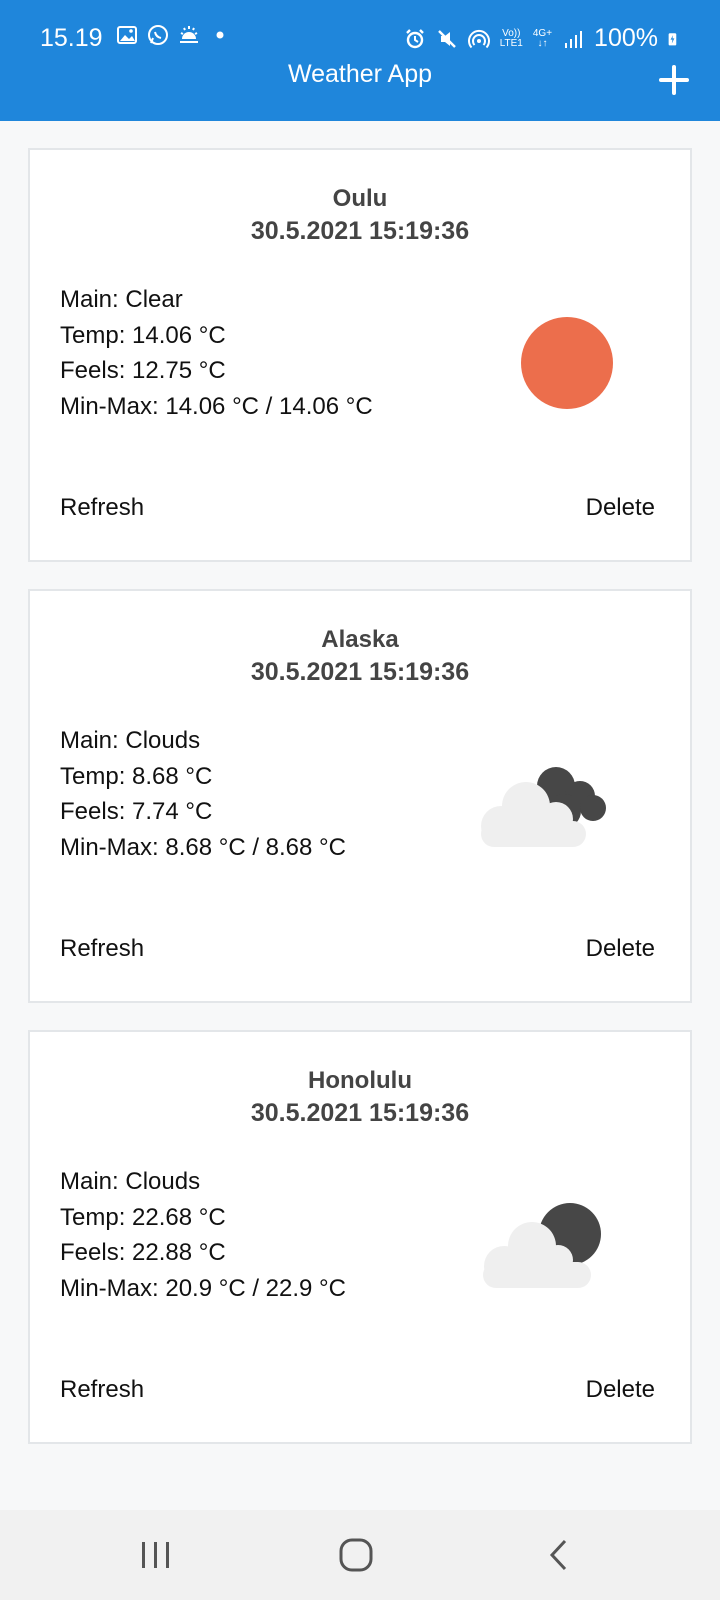  What do you see at coordinates (674, 80) in the screenshot?
I see `add-city-button` at bounding box center [674, 80].